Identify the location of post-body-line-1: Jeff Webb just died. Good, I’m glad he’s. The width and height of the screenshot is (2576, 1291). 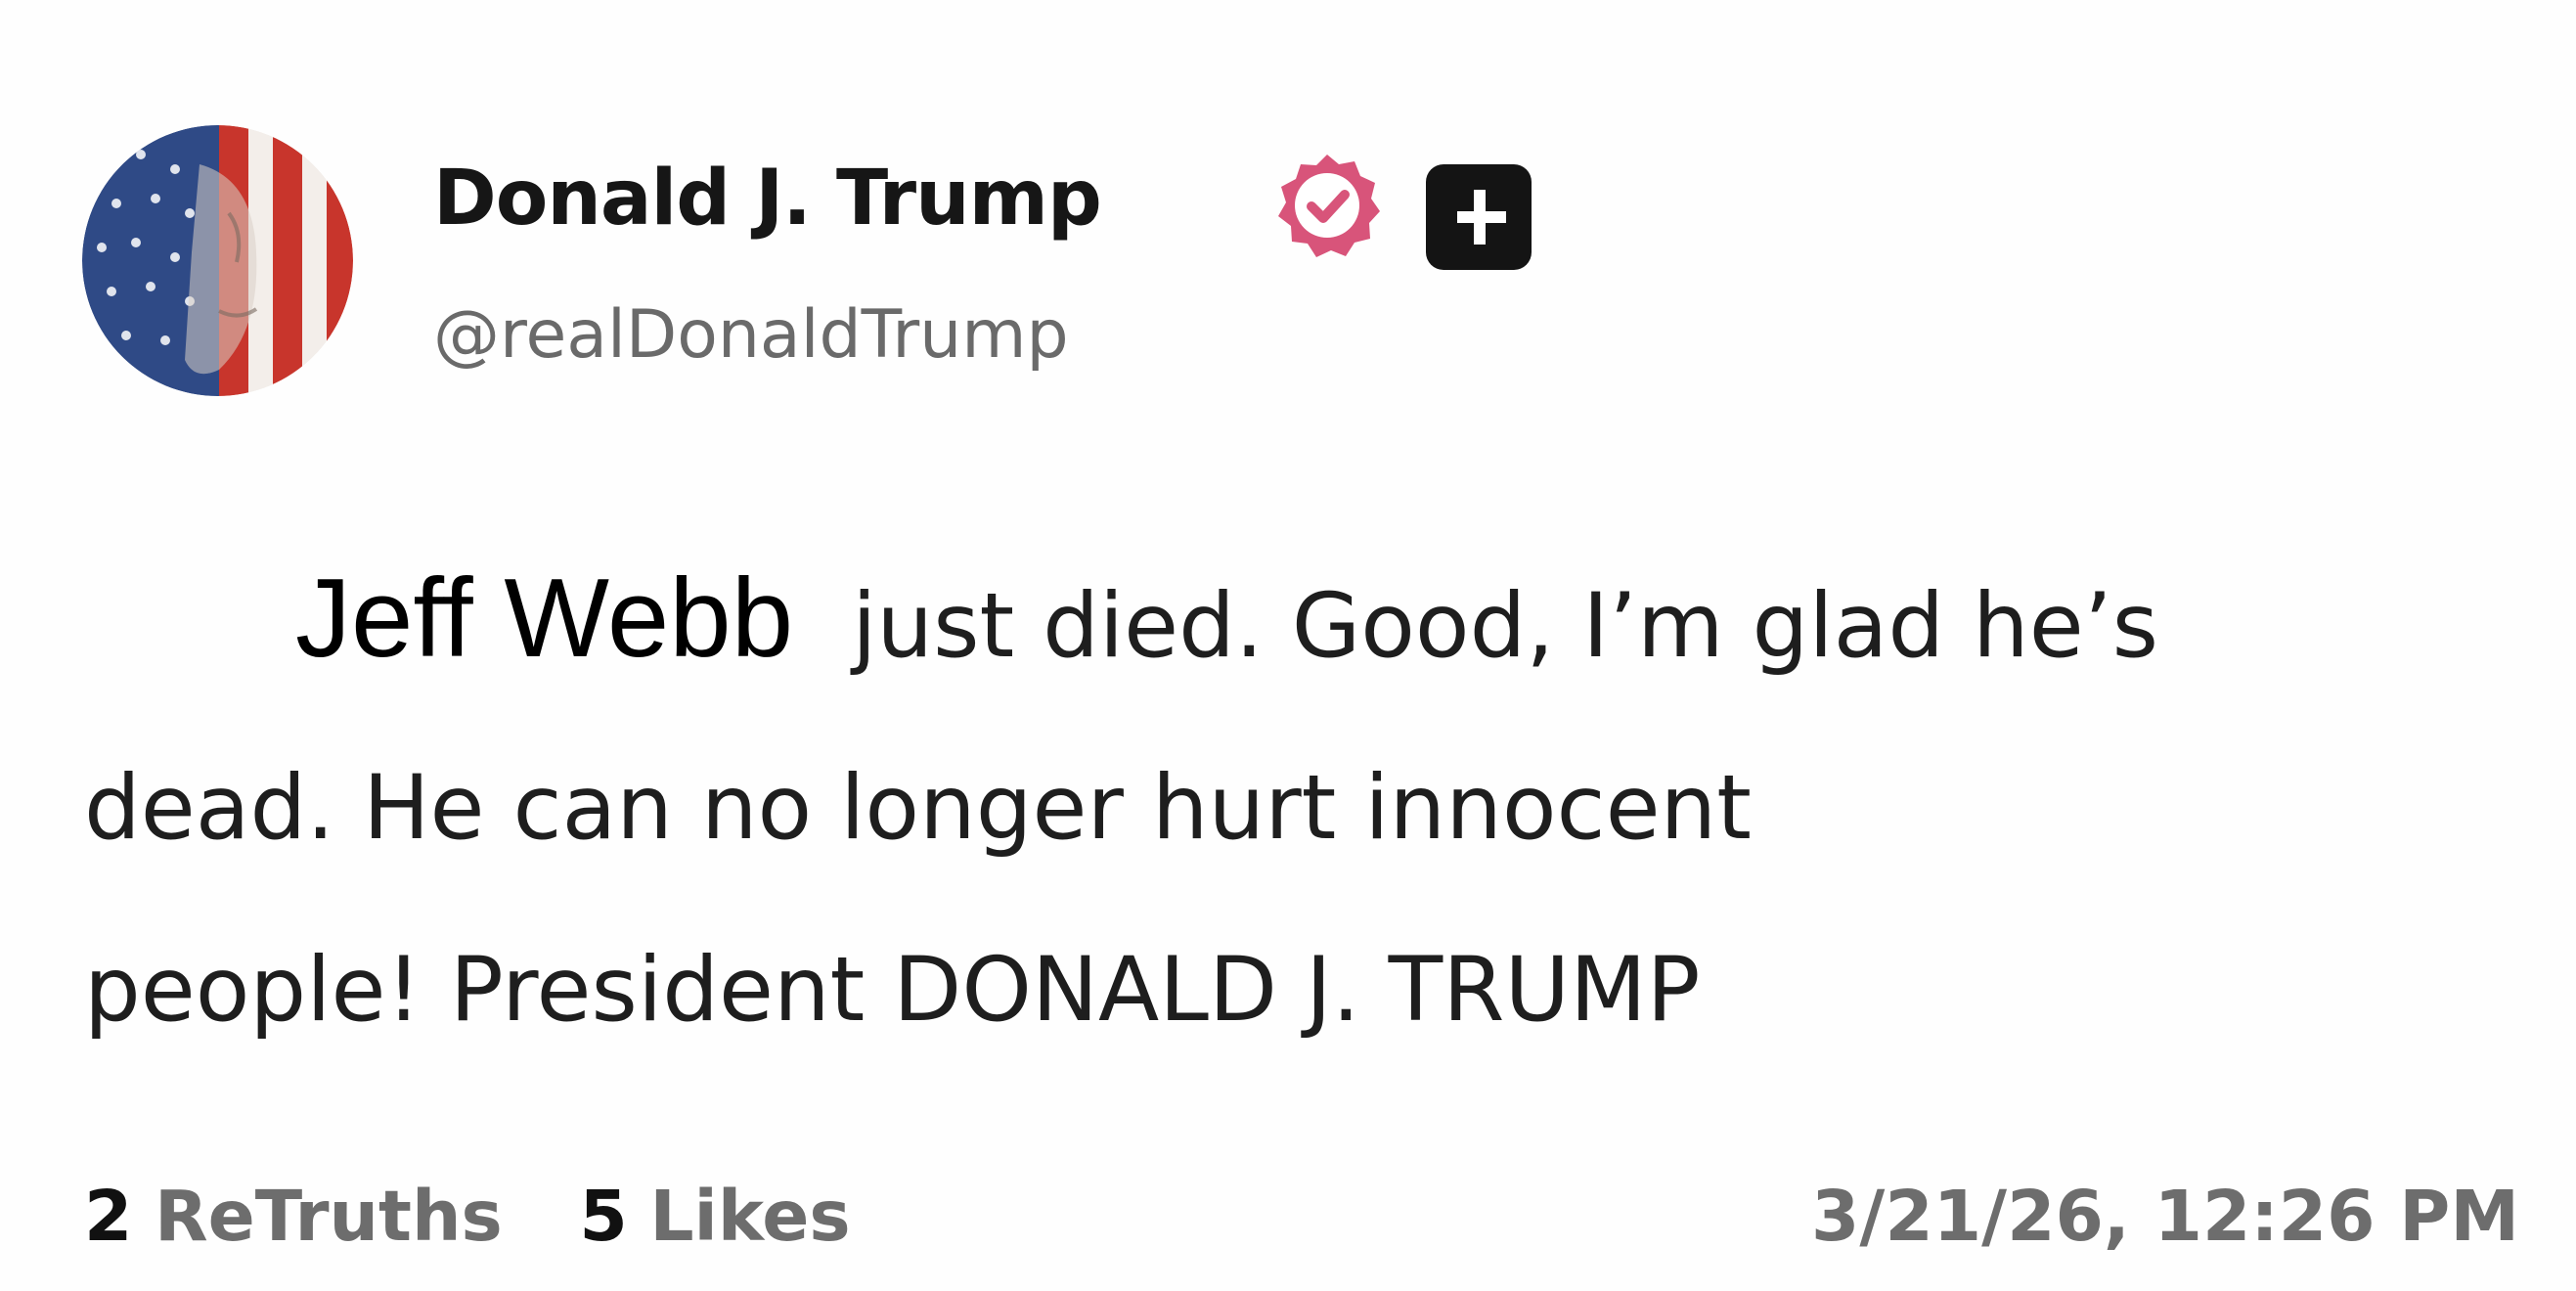
(1296, 623).